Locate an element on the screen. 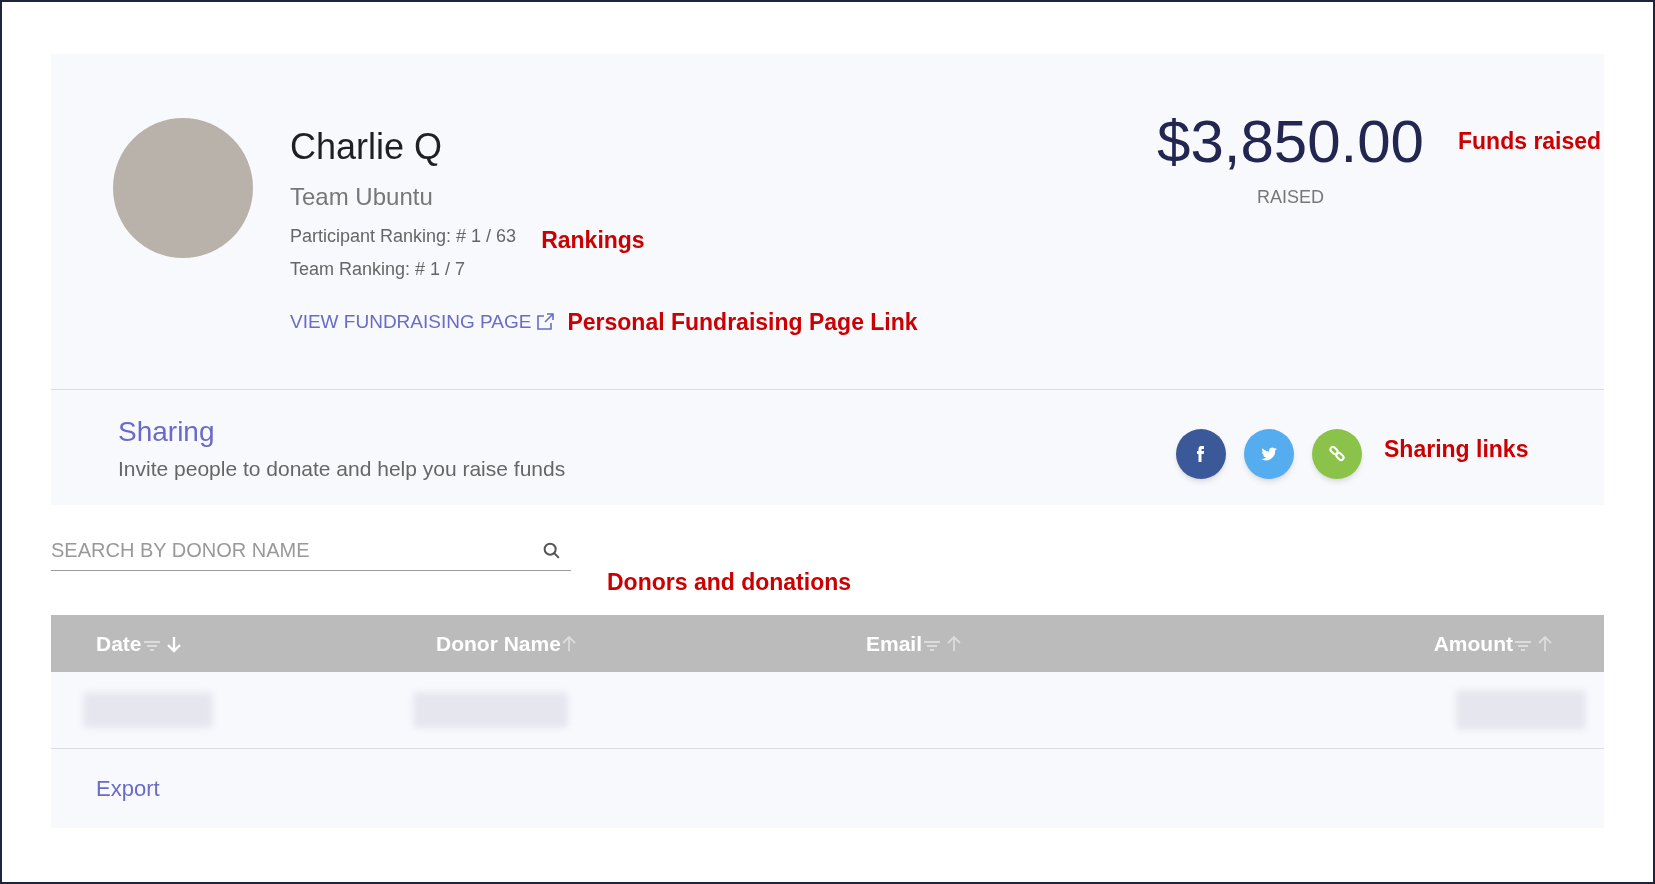 The height and width of the screenshot is (884, 1655). annotation-label: Rankings is located at coordinates (593, 240).